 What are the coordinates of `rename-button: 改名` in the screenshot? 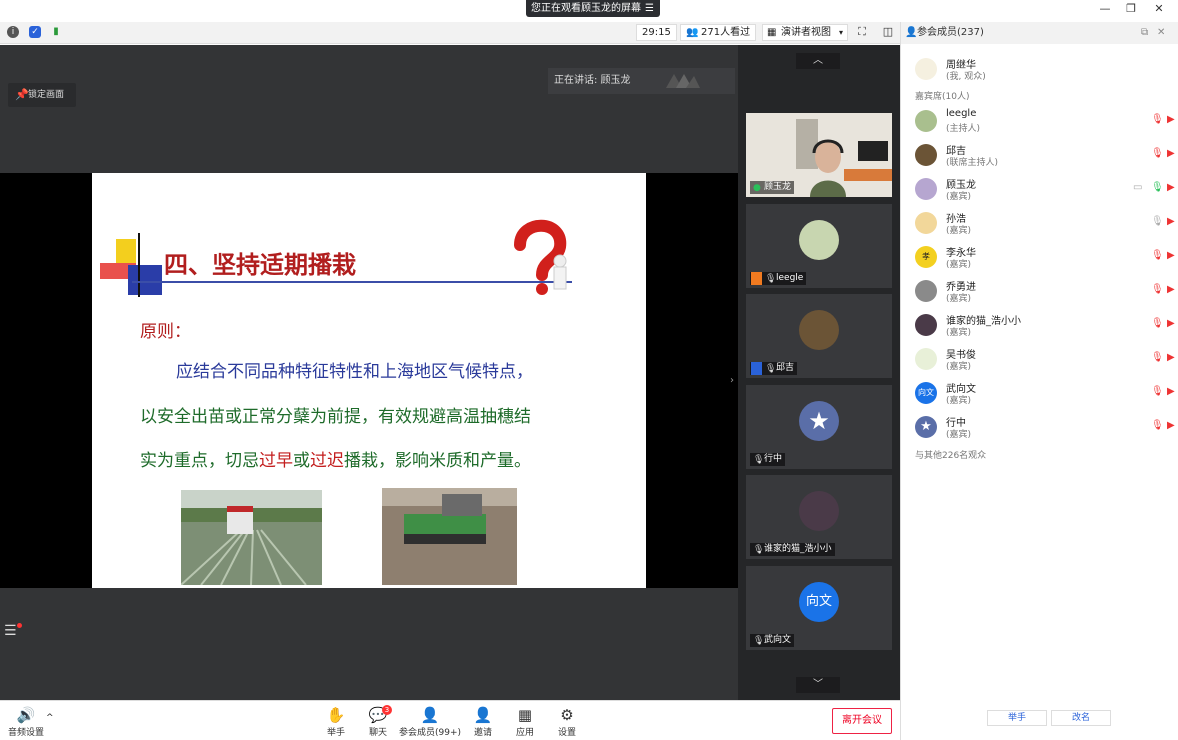 It's located at (1081, 718).